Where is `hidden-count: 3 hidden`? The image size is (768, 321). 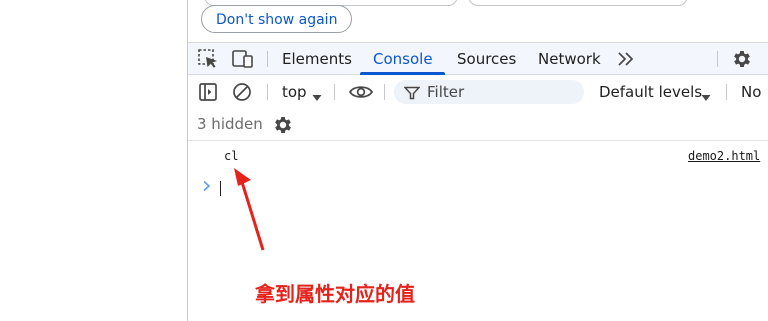 hidden-count: 3 hidden is located at coordinates (230, 124).